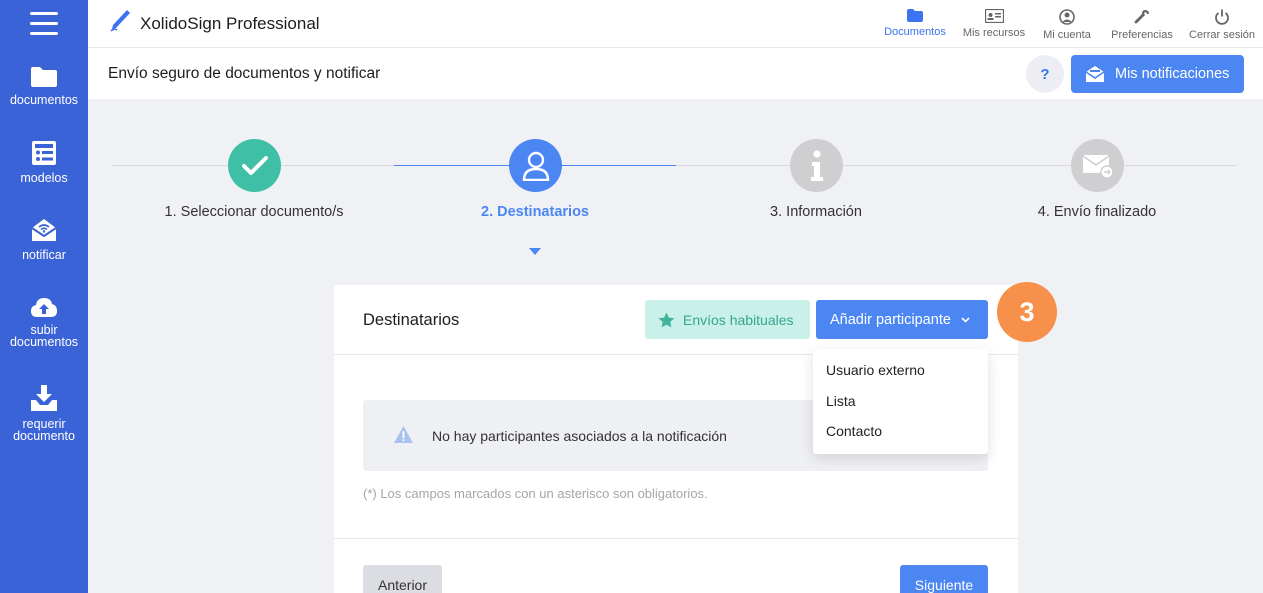  Describe the element at coordinates (44, 336) in the screenshot. I see `sidebar-item-label: subir documentos` at that location.